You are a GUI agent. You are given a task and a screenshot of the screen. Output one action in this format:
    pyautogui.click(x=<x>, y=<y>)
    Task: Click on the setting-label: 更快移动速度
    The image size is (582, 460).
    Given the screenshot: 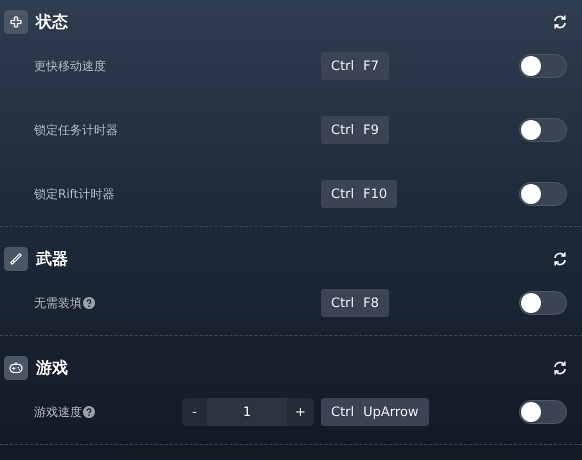 What is the action you would take?
    pyautogui.click(x=70, y=66)
    